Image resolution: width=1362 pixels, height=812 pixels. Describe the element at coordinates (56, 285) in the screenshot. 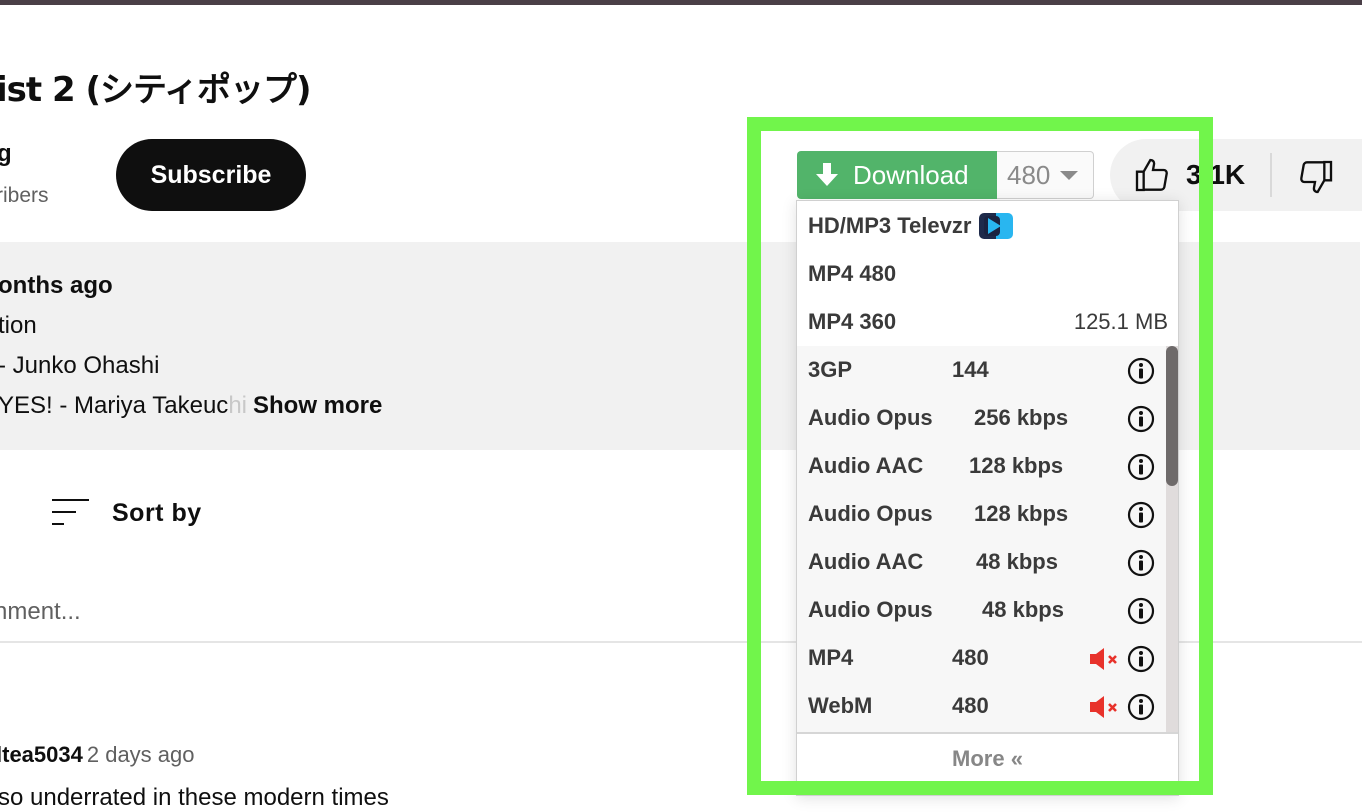

I see `description-date: onths ago` at that location.